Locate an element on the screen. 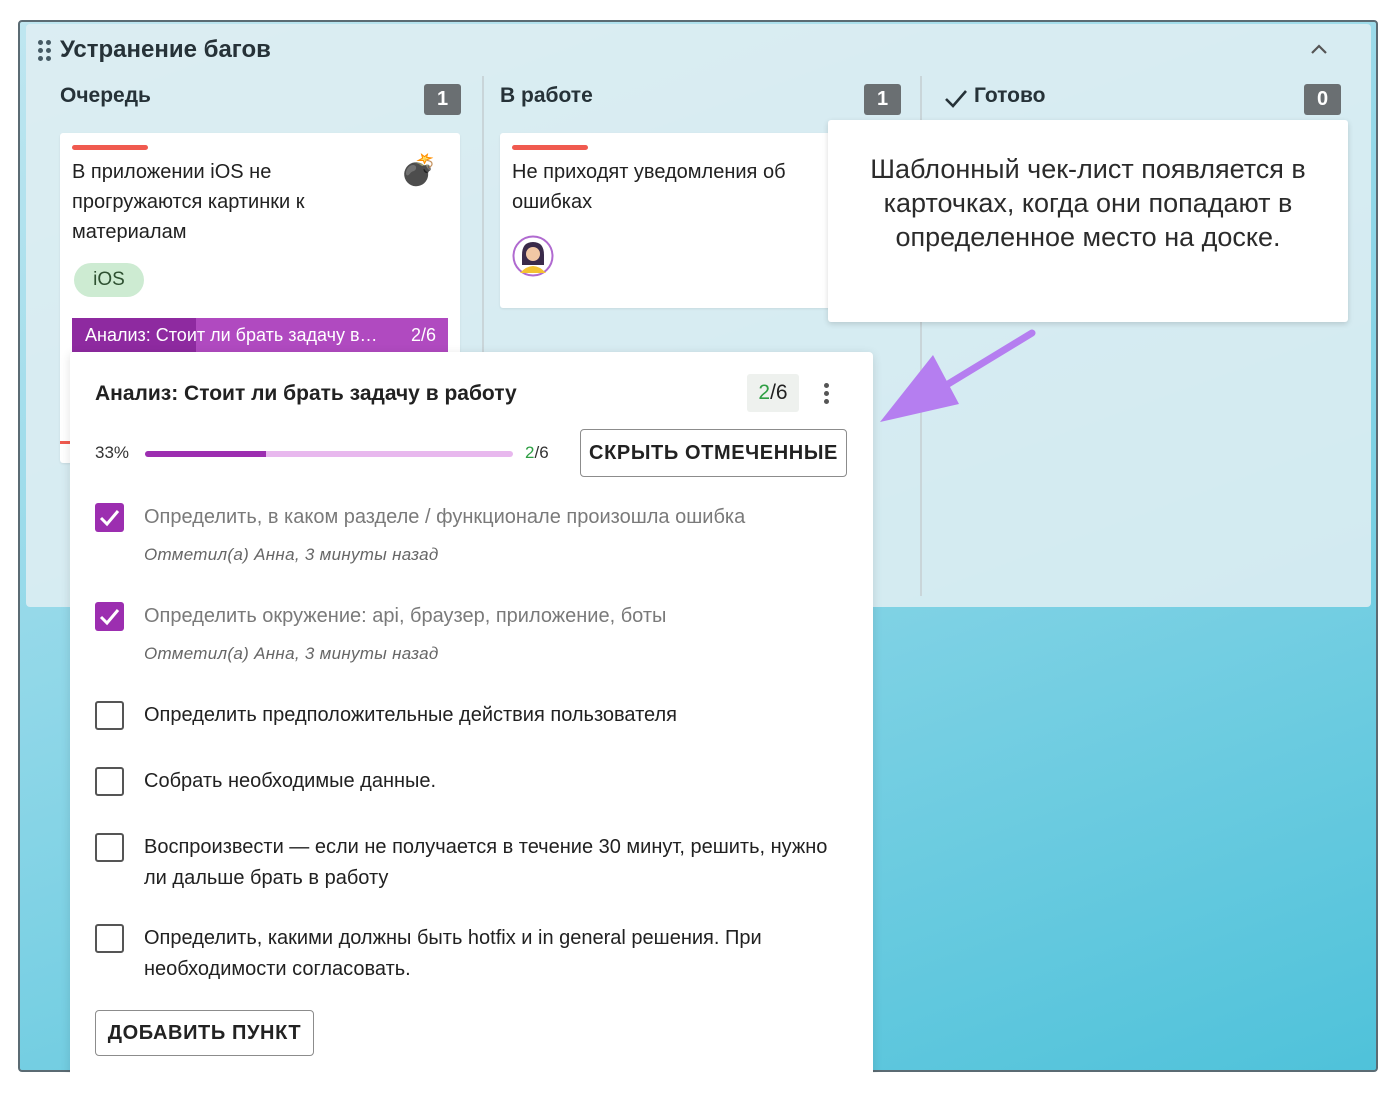 The image size is (1400, 1093). progress-bar is located at coordinates (329, 454).